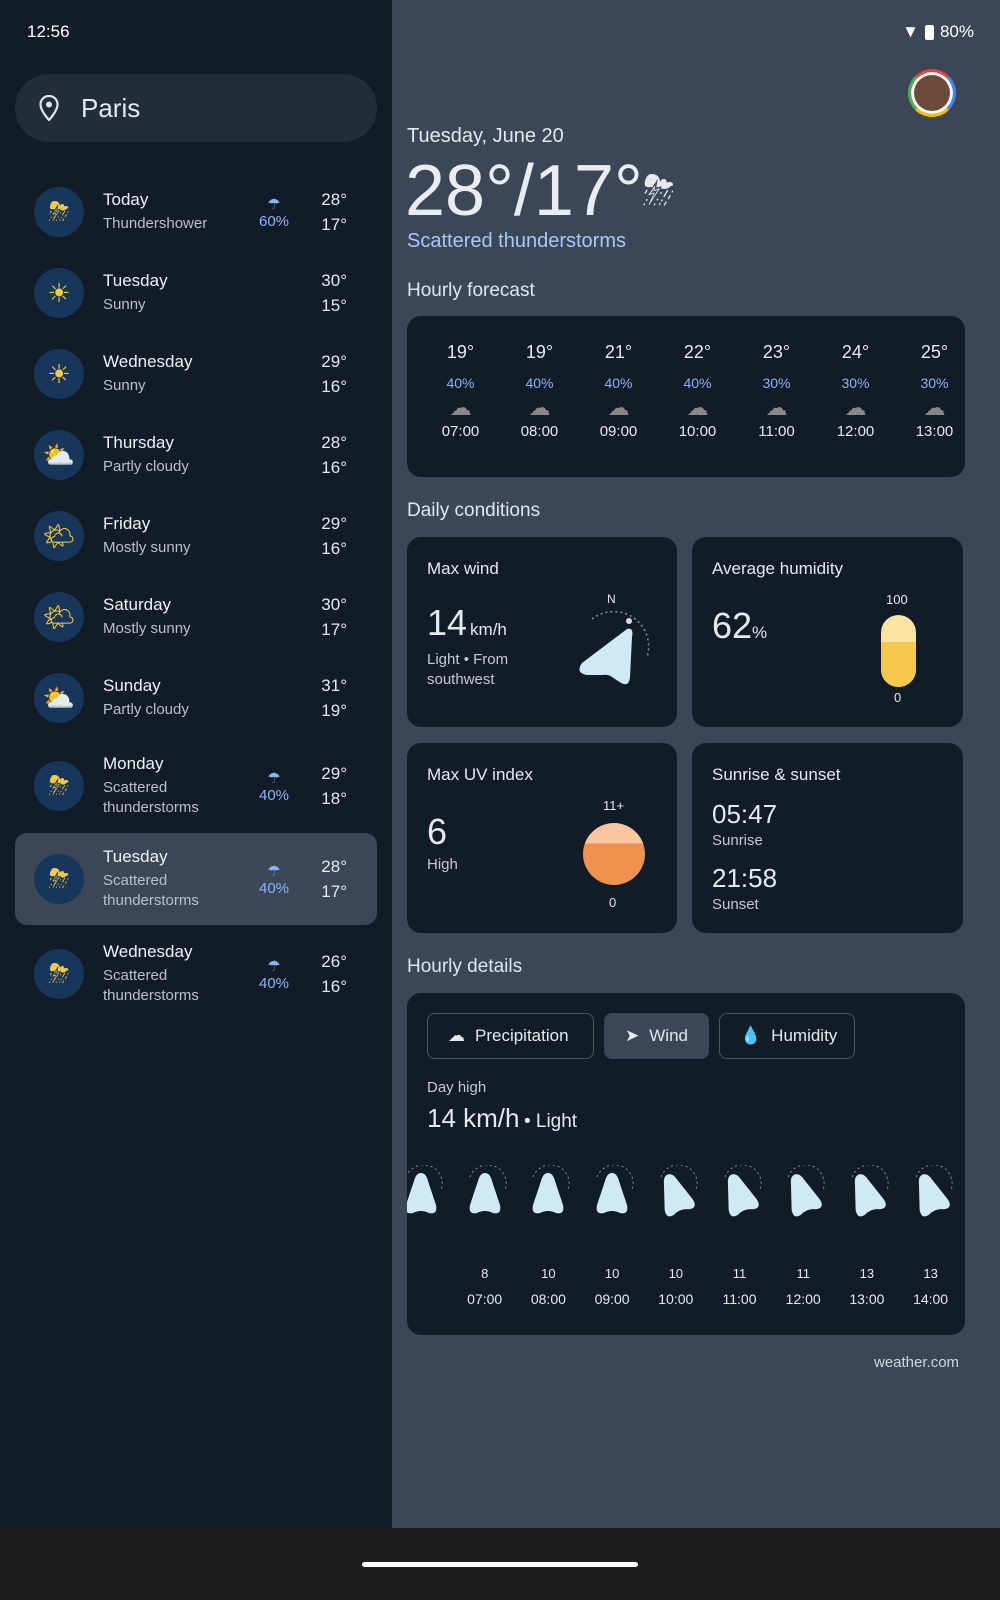  Describe the element at coordinates (59, 536) in the screenshot. I see `mostly-sunny-icon: 🌤` at that location.